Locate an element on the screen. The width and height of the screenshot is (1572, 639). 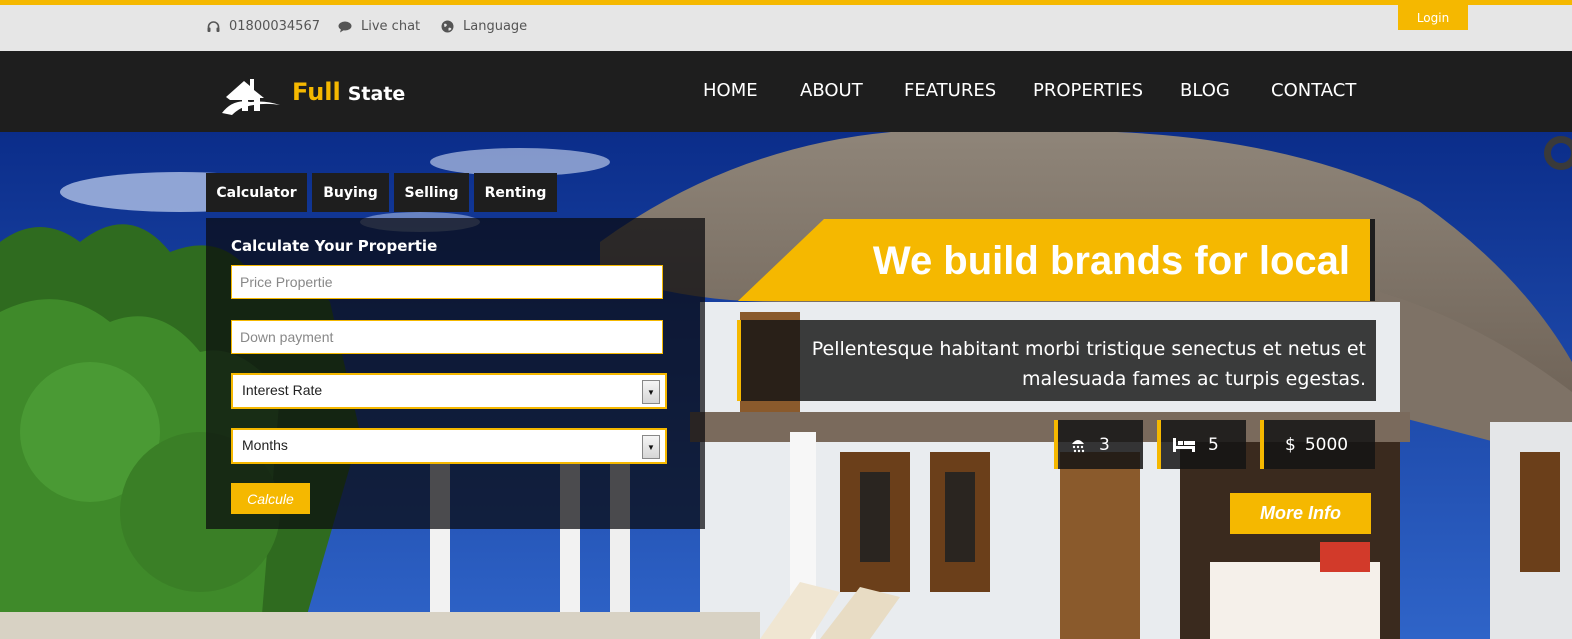
phone-number: 01800034567 is located at coordinates (274, 26).